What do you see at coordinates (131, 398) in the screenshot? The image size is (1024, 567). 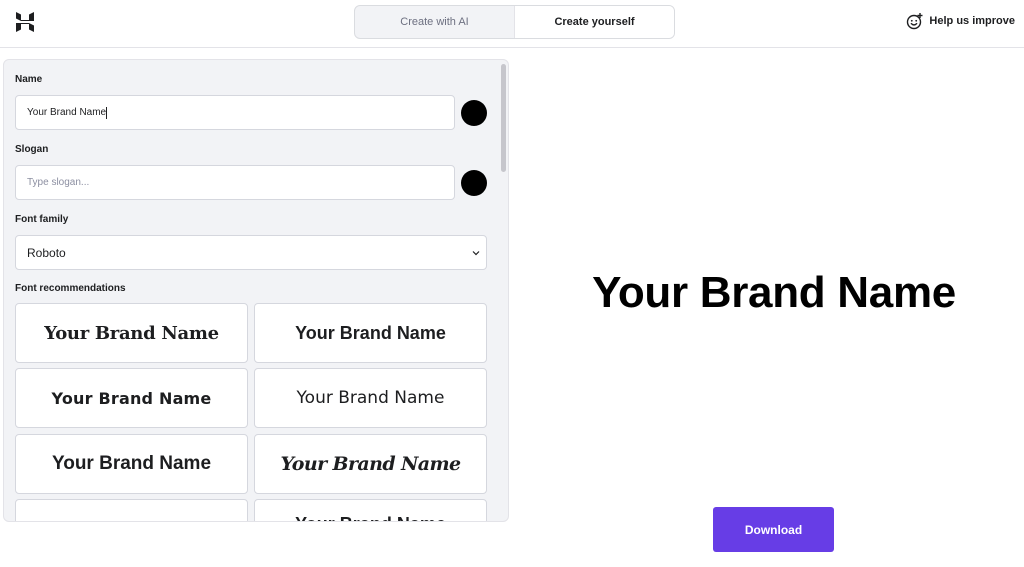 I see `font-option-3: Your Brand Name` at bounding box center [131, 398].